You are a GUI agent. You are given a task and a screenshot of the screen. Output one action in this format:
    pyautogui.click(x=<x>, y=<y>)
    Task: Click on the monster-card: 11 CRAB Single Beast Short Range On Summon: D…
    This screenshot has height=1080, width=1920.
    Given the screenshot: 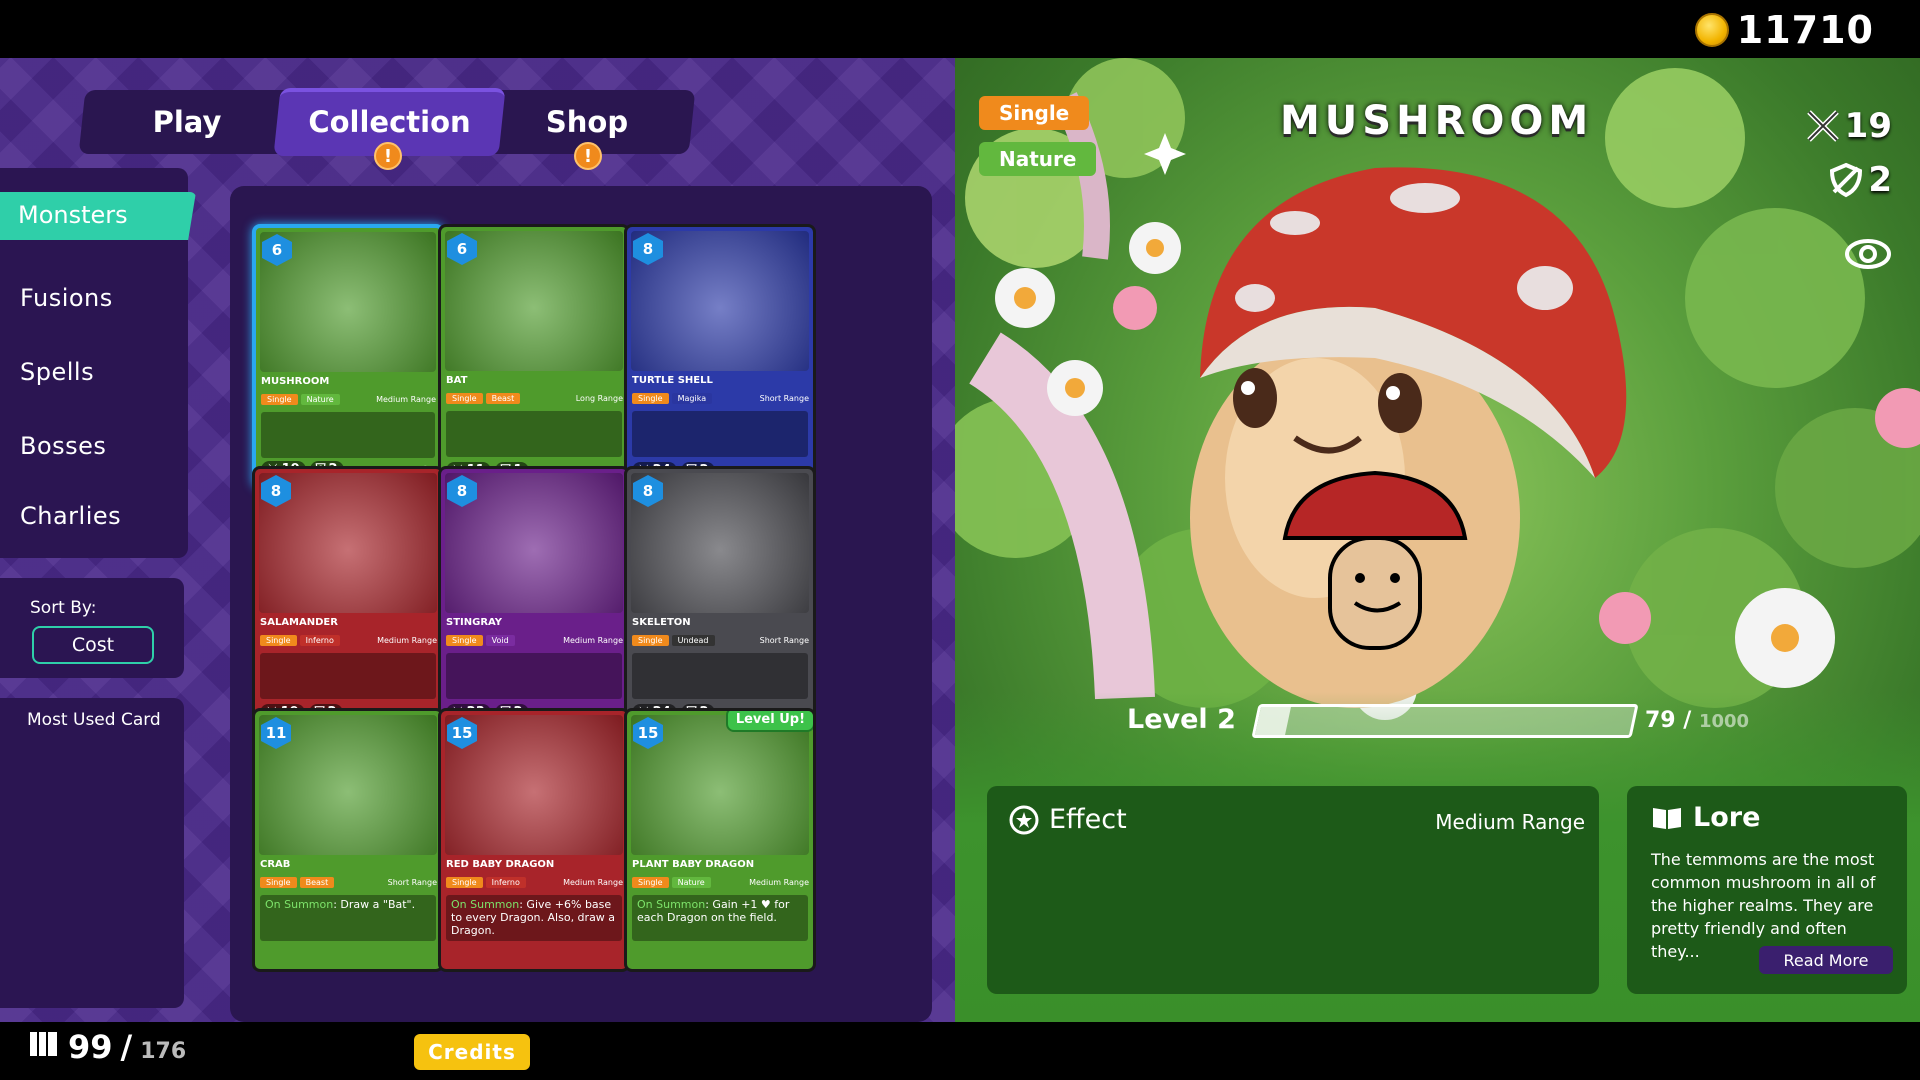 What is the action you would take?
    pyautogui.click(x=348, y=840)
    